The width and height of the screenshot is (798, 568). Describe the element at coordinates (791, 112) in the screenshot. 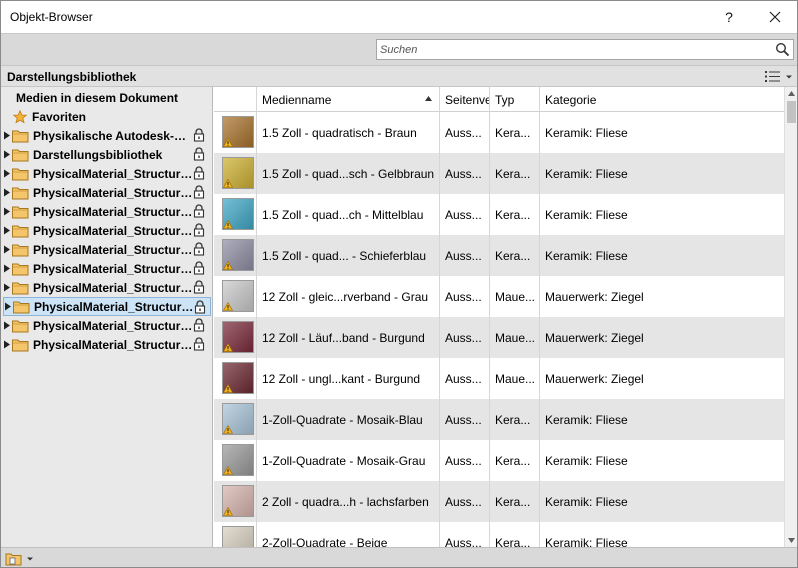

I see `scrollbar-thumb` at that location.